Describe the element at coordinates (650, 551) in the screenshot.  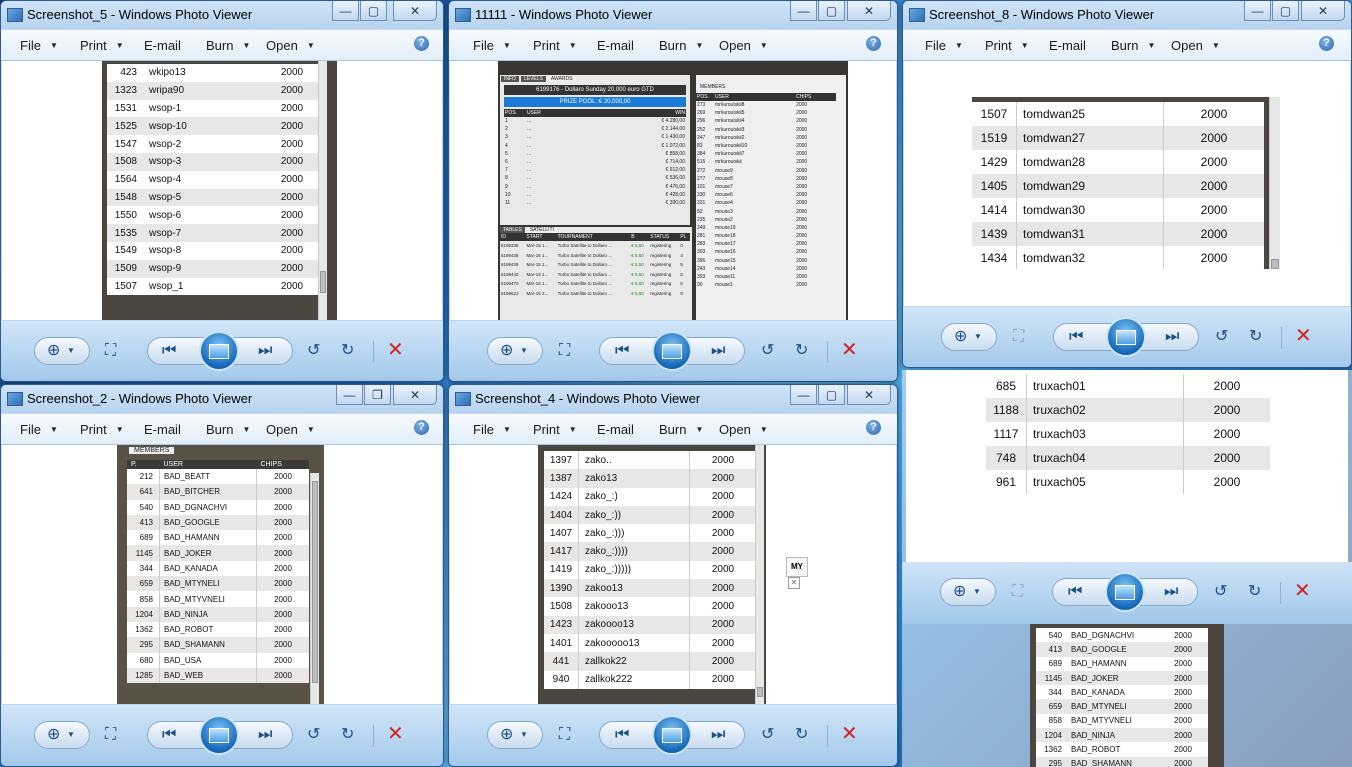
I see `table-row: 1417 zako_:)))) 2000` at that location.